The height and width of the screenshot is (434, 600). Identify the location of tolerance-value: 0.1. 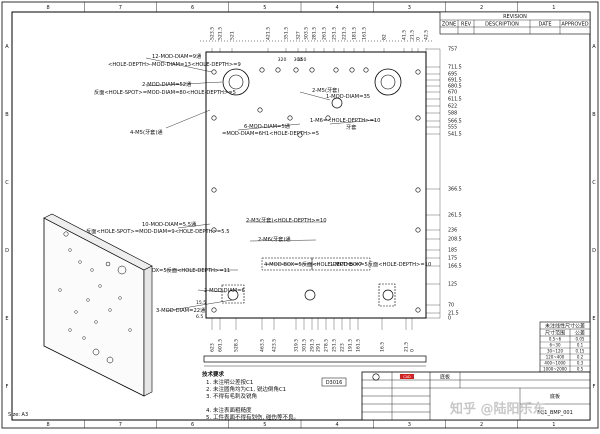
(580, 345).